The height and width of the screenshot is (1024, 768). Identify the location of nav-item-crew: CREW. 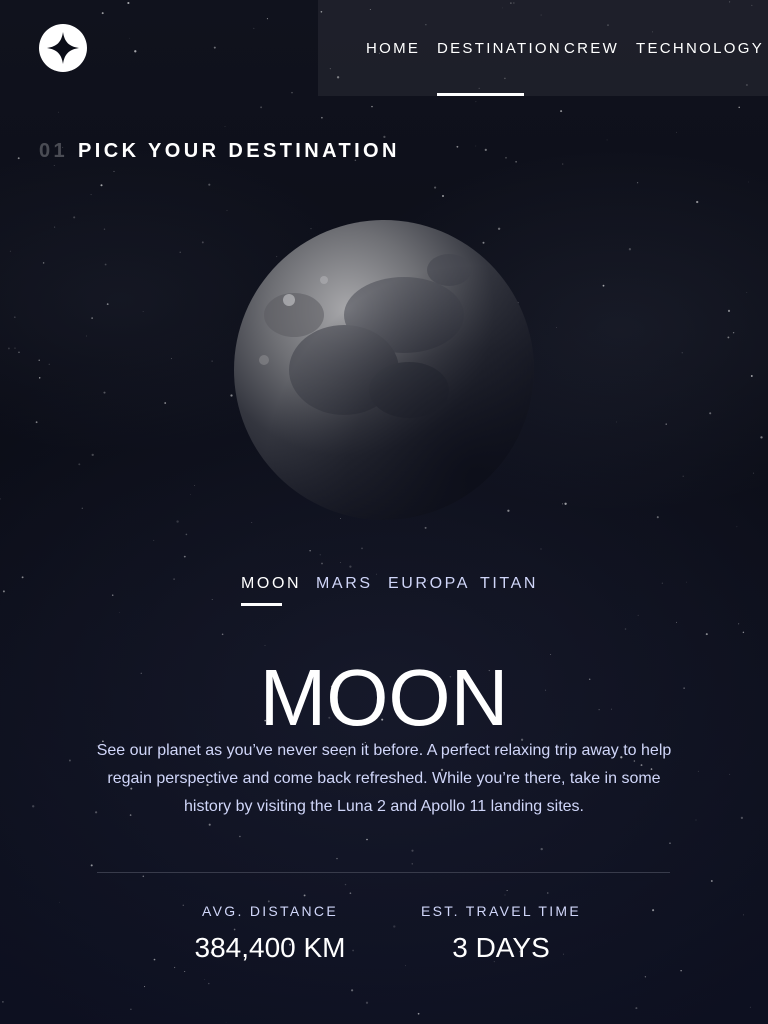
(591, 48).